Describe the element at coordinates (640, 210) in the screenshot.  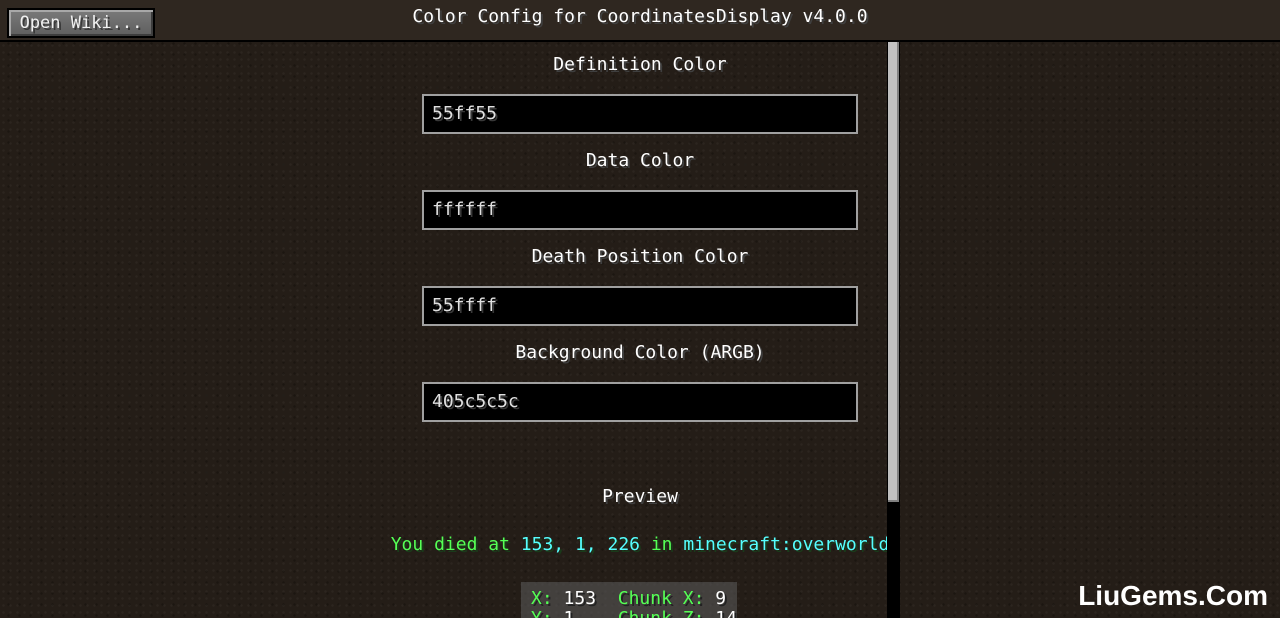
I see `data-color-input: ffffff` at that location.